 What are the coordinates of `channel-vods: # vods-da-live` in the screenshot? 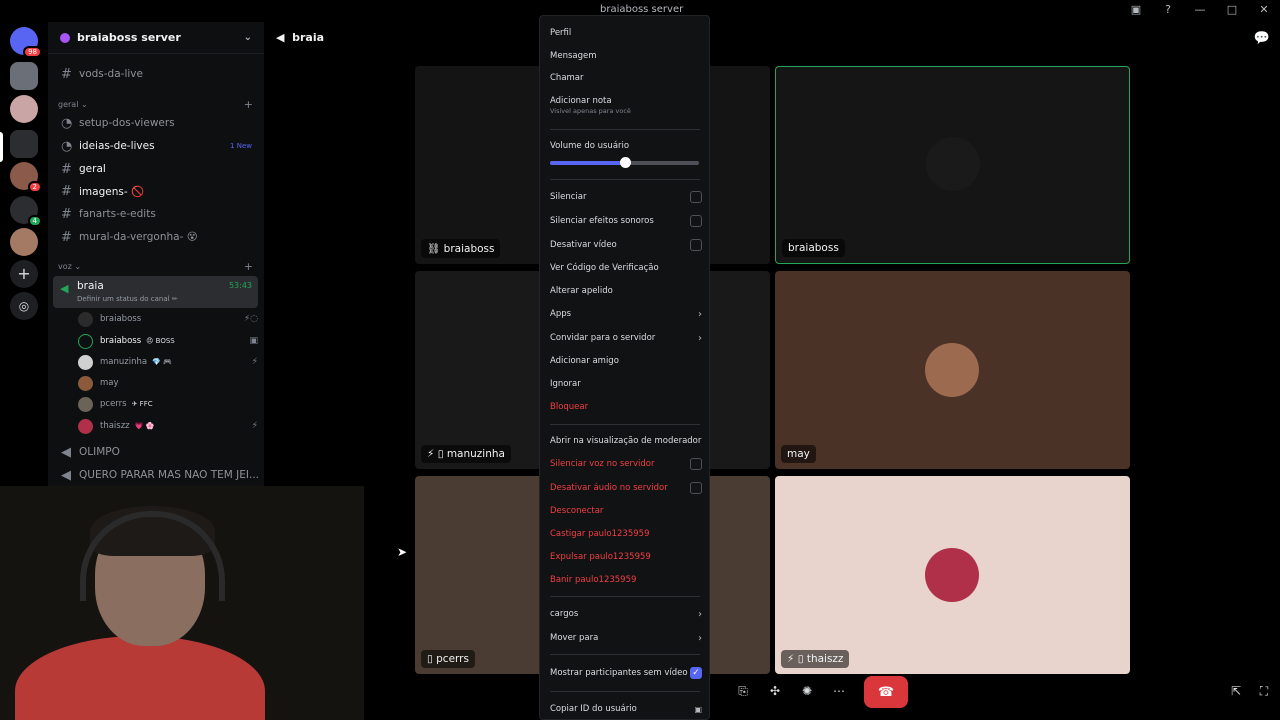 It's located at (155, 74).